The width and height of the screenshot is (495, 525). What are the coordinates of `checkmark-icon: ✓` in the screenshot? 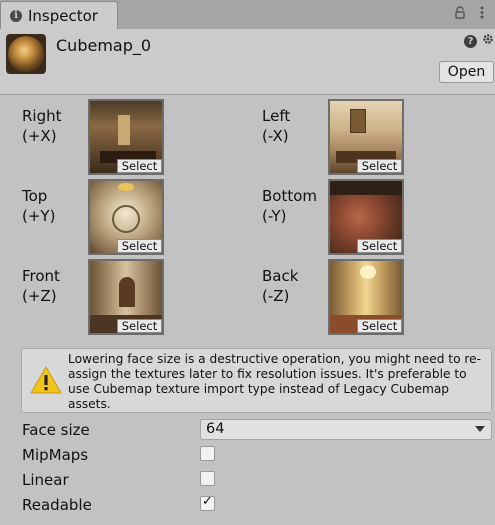 It's located at (207, 501).